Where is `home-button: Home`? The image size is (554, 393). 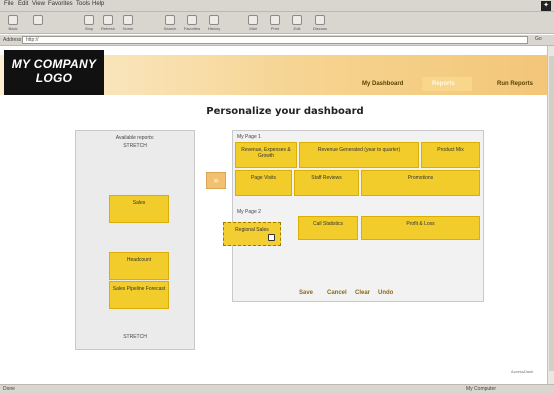
home-button: Home is located at coordinates (128, 23).